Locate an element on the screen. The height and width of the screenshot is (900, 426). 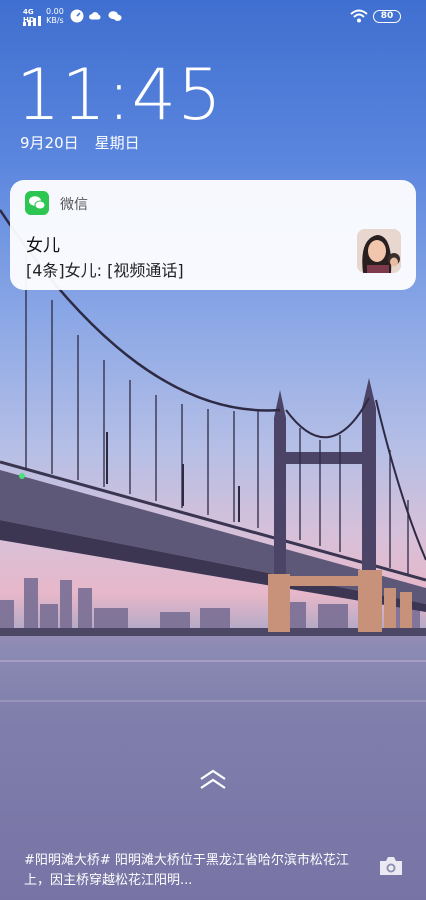
wechat-status-icon is located at coordinates (115, 16).